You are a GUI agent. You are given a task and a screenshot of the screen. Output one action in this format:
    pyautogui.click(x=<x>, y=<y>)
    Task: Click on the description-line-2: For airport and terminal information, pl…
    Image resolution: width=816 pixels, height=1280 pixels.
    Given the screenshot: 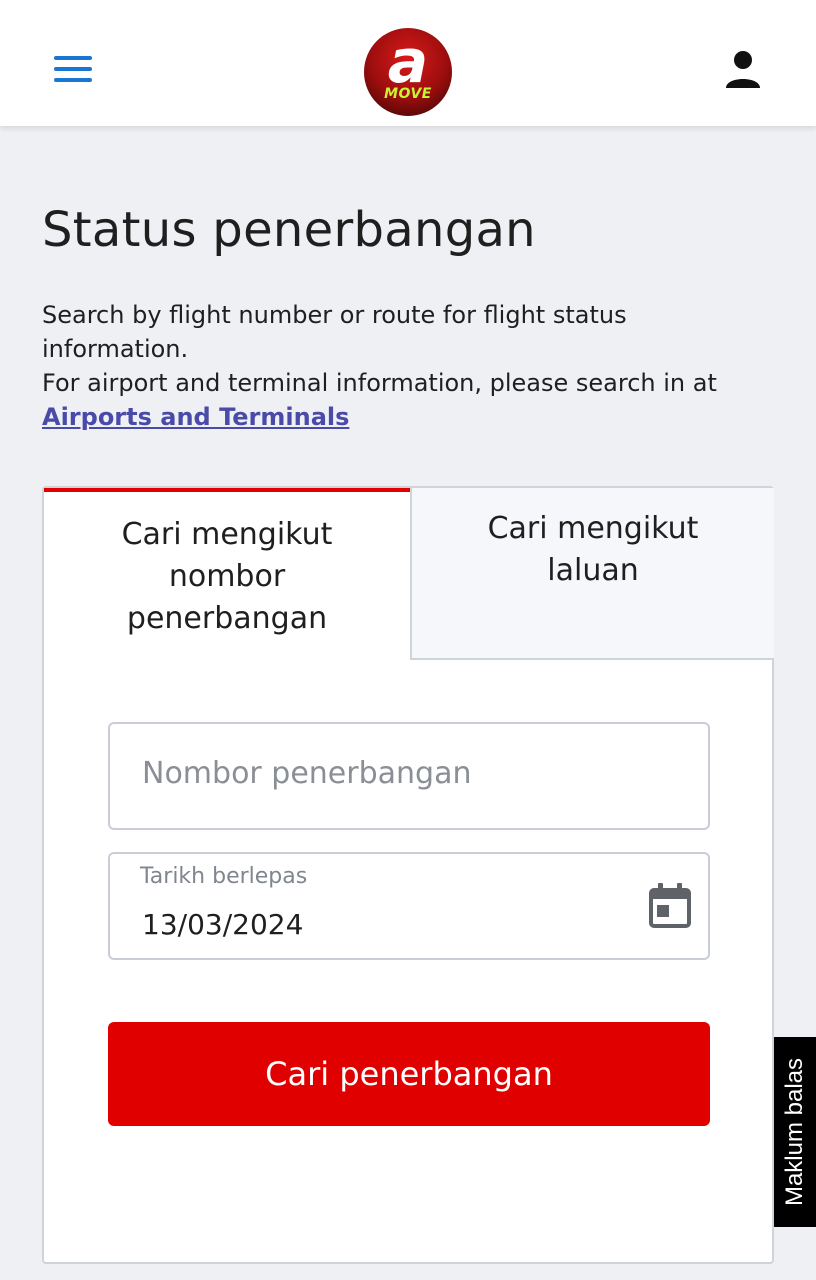 What is the action you would take?
    pyautogui.click(x=379, y=383)
    